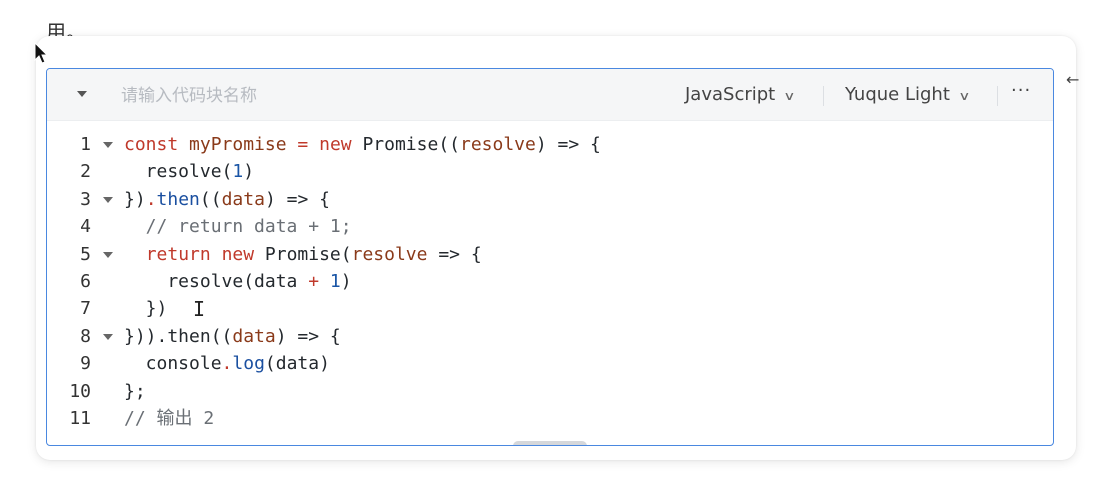 The height and width of the screenshot is (496, 1112). What do you see at coordinates (178, 199) in the screenshot?
I see `code-token: then` at bounding box center [178, 199].